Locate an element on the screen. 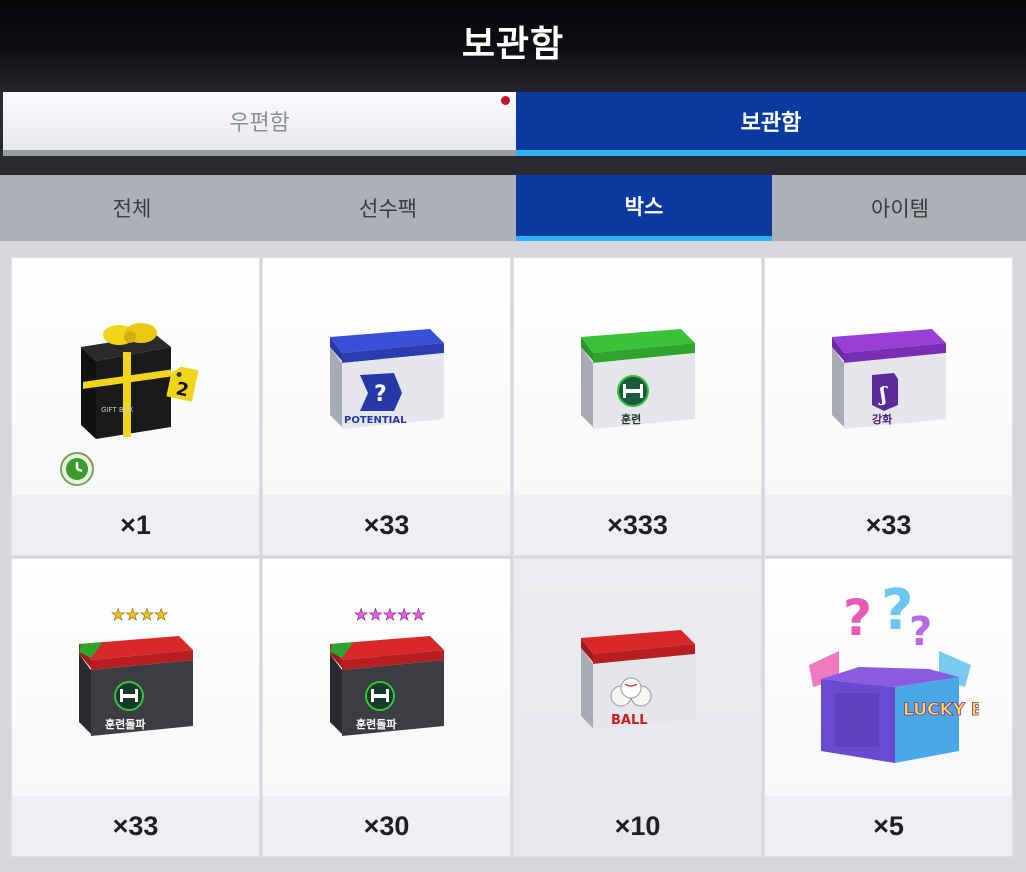  item-cell-training-box: 훈련 ×333 is located at coordinates (637, 406).